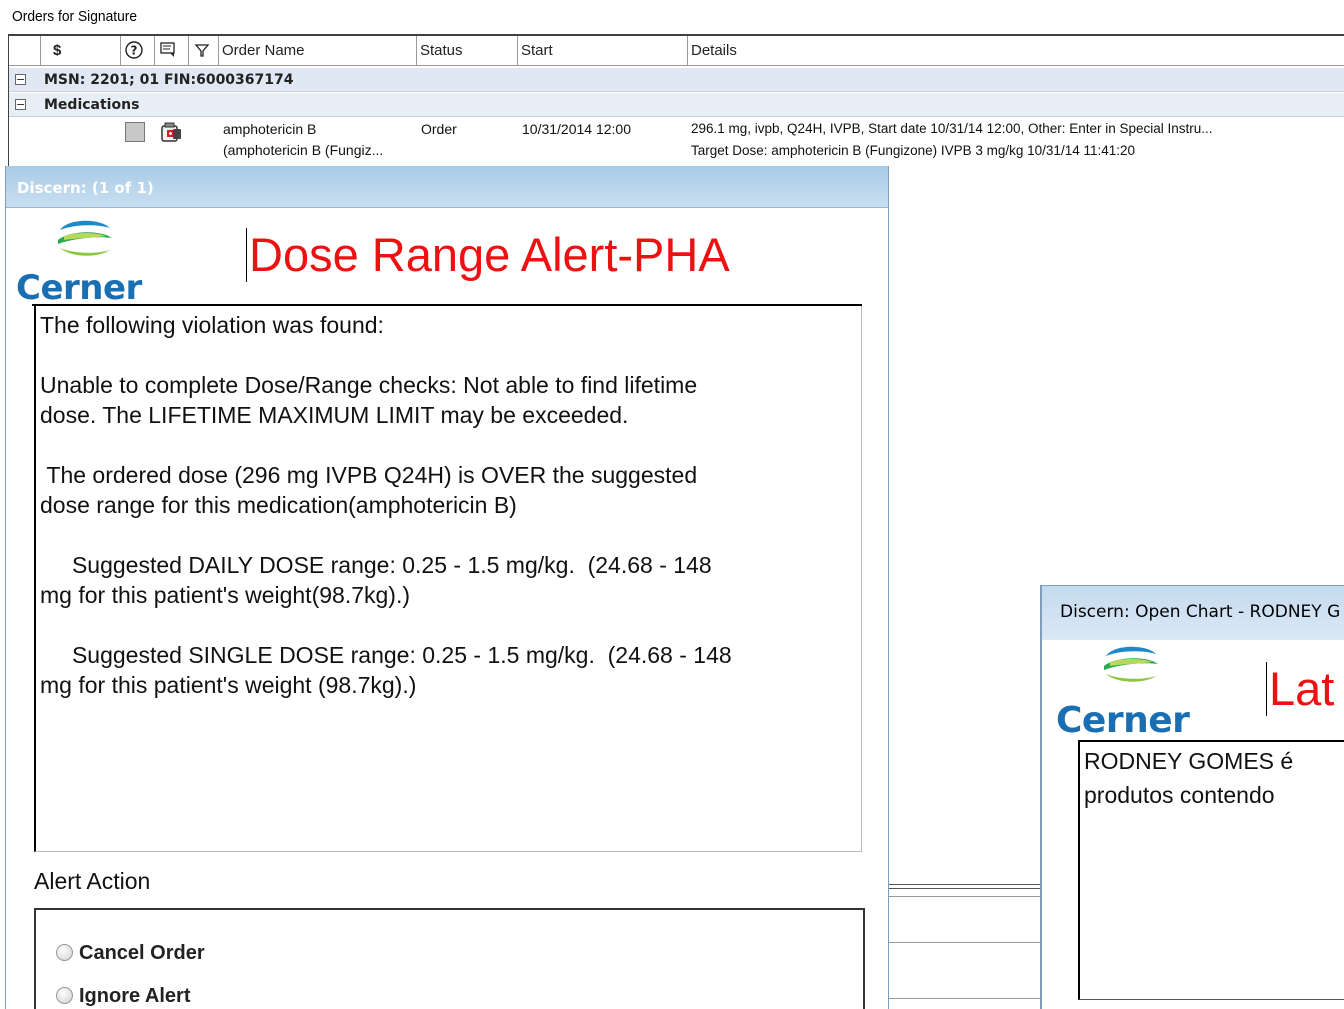 The width and height of the screenshot is (1344, 1009). Describe the element at coordinates (439, 129) in the screenshot. I see `order-status: Order` at that location.